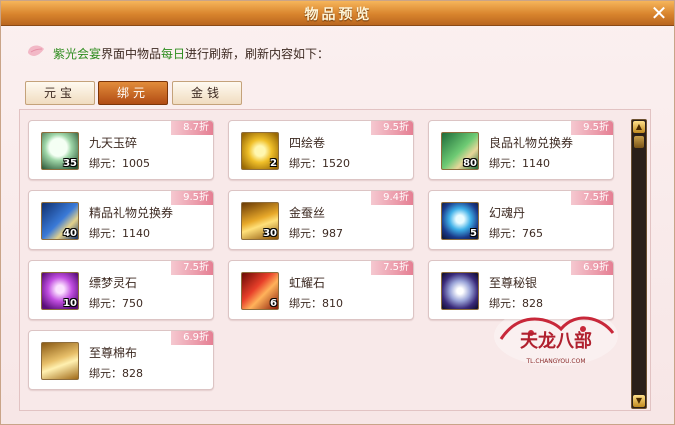 This screenshot has height=425, width=675. What do you see at coordinates (531, 143) in the screenshot?
I see `item-name: 良品礼物兑换券` at bounding box center [531, 143].